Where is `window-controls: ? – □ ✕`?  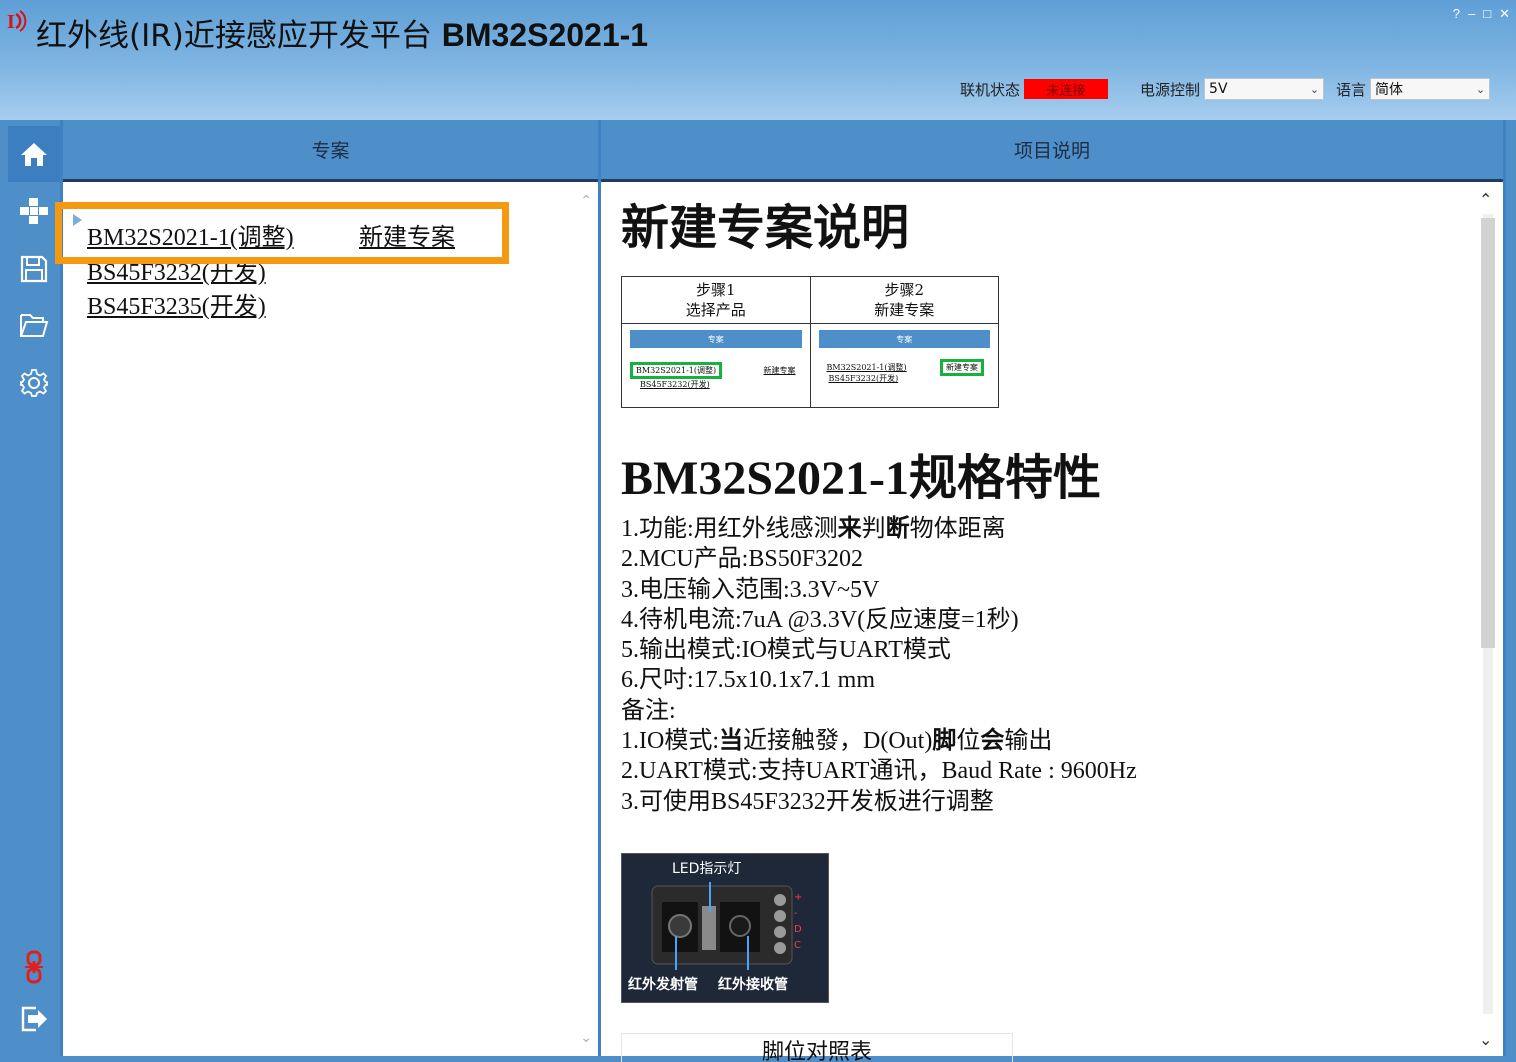
window-controls: ? – □ ✕ is located at coordinates (1481, 14).